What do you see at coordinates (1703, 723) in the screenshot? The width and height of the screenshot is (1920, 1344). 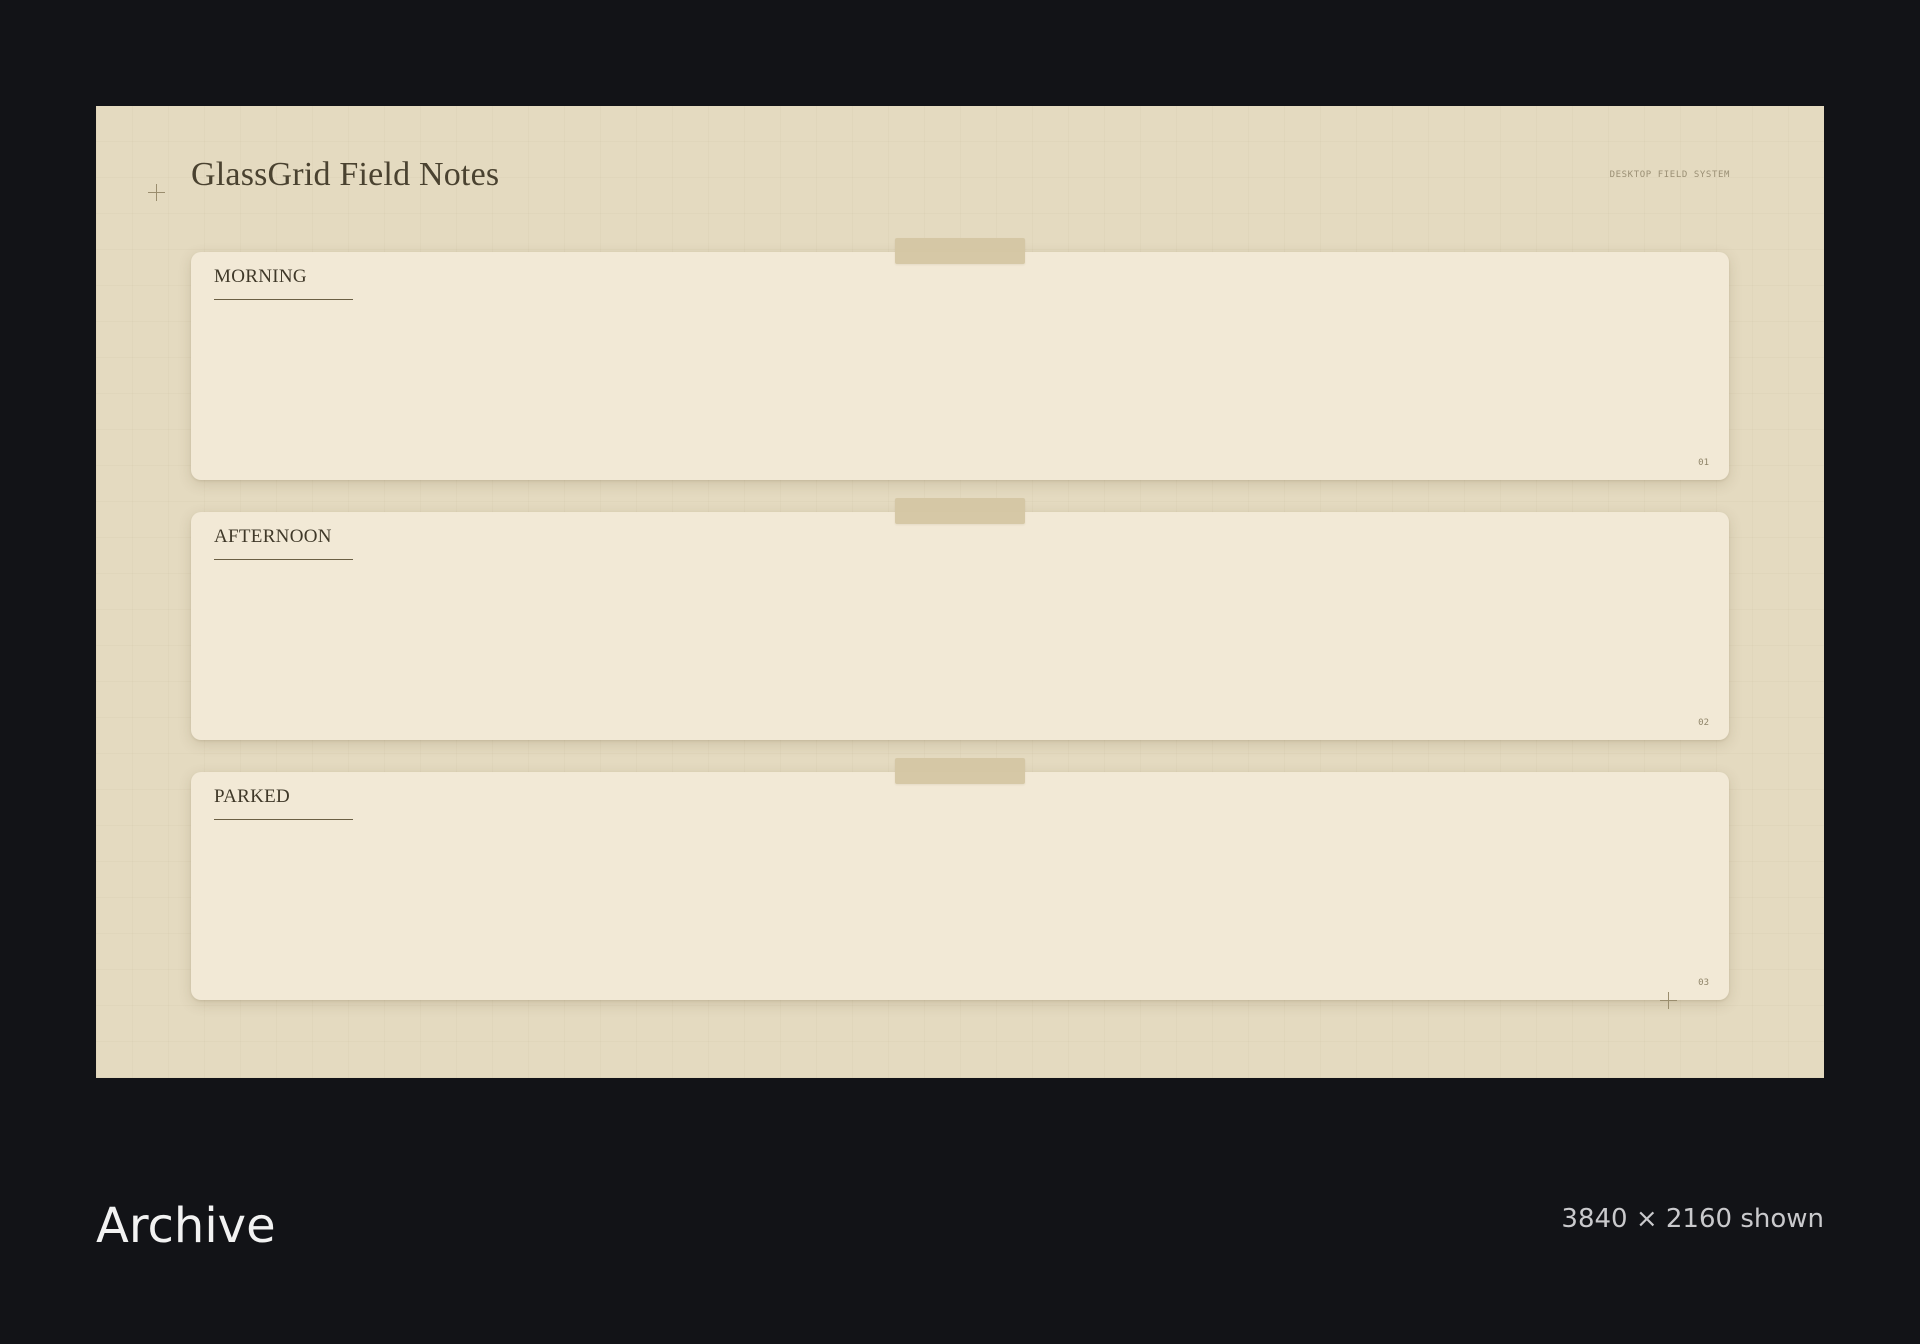 I see `card-number: 02` at bounding box center [1703, 723].